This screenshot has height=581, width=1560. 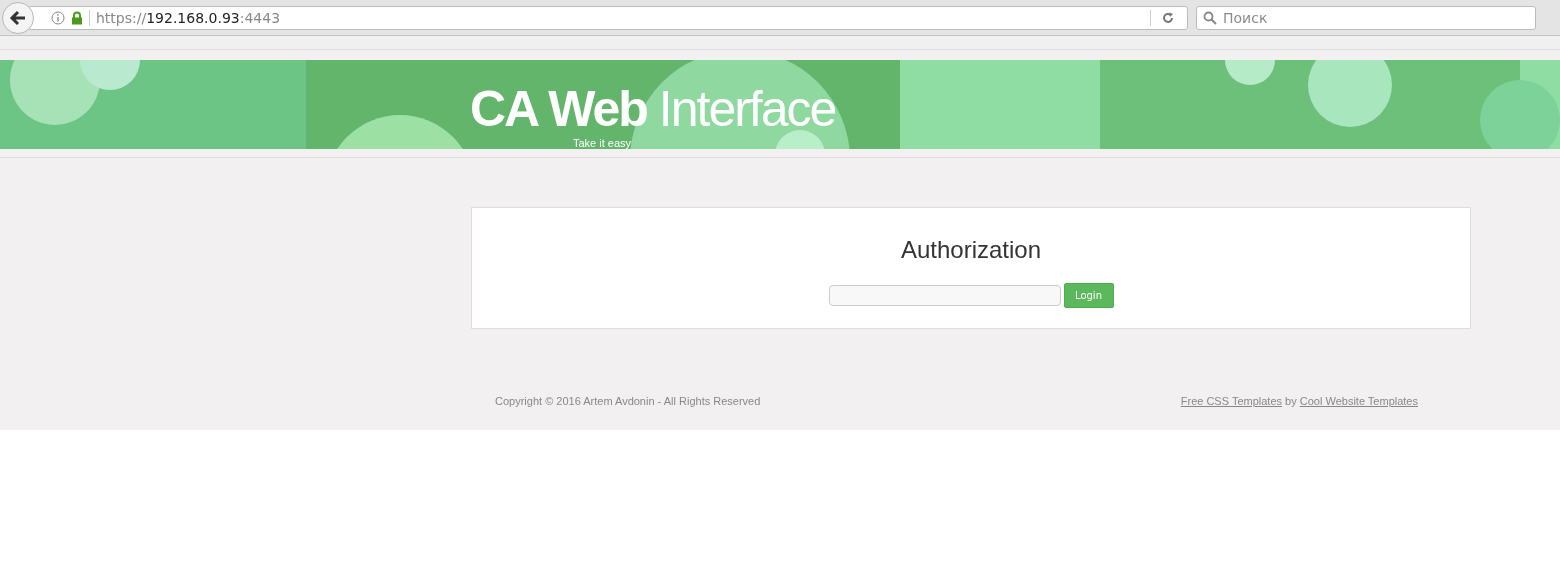 What do you see at coordinates (77, 17) in the screenshot?
I see `lock-icon` at bounding box center [77, 17].